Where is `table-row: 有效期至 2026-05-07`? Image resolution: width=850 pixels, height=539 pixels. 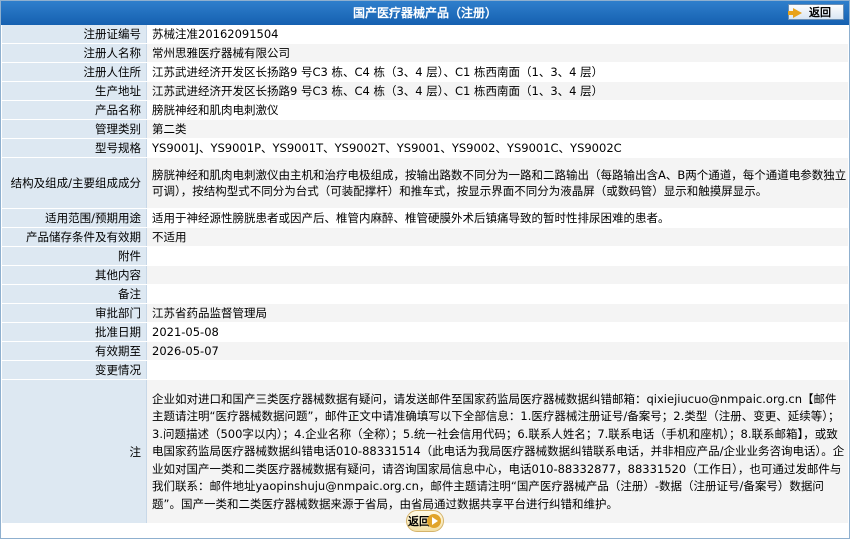 table-row: 有效期至 2026-05-07 is located at coordinates (425, 351).